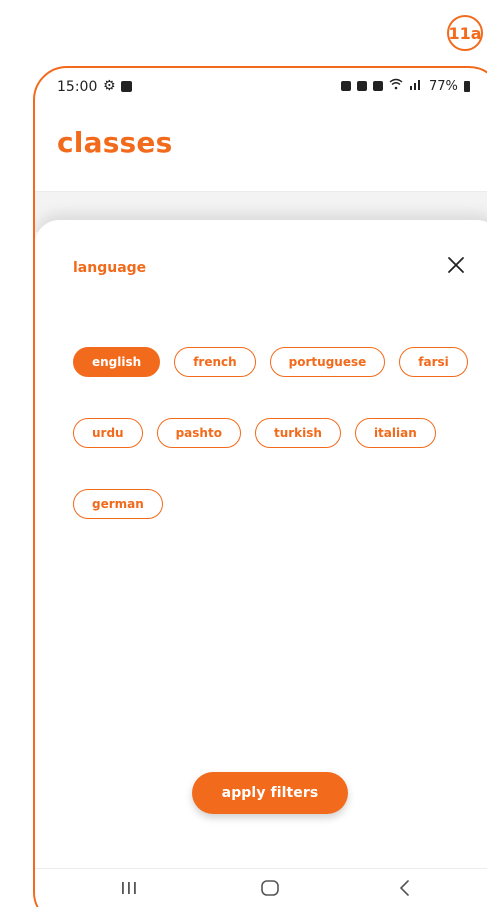 Image resolution: width=487 pixels, height=907 pixels. Describe the element at coordinates (115, 142) in the screenshot. I see `page-title: classes` at that location.